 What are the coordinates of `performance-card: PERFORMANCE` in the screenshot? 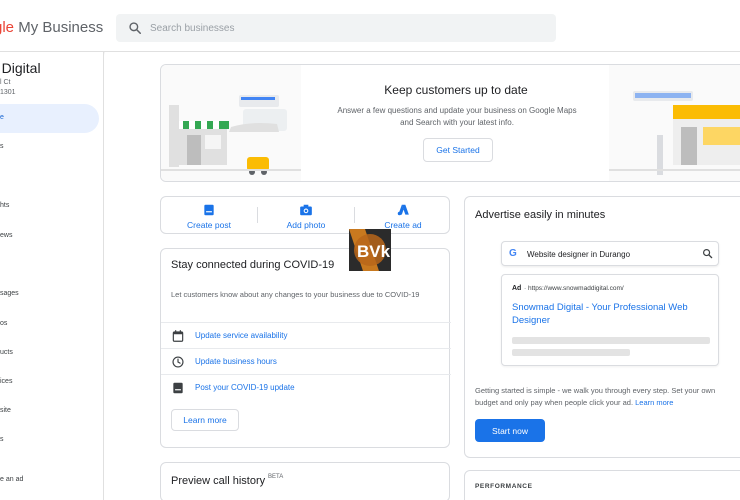 It's located at (602, 485).